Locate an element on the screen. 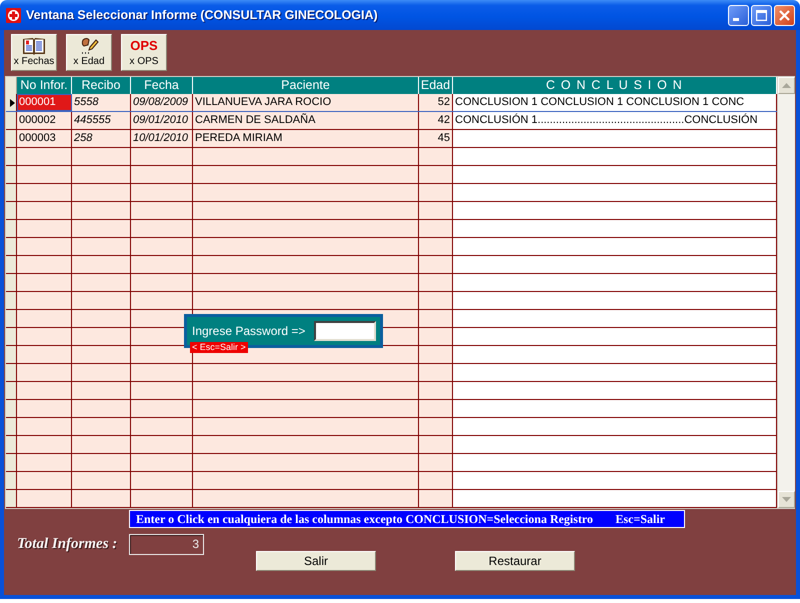 The height and width of the screenshot is (603, 800). book-icon is located at coordinates (34, 46).